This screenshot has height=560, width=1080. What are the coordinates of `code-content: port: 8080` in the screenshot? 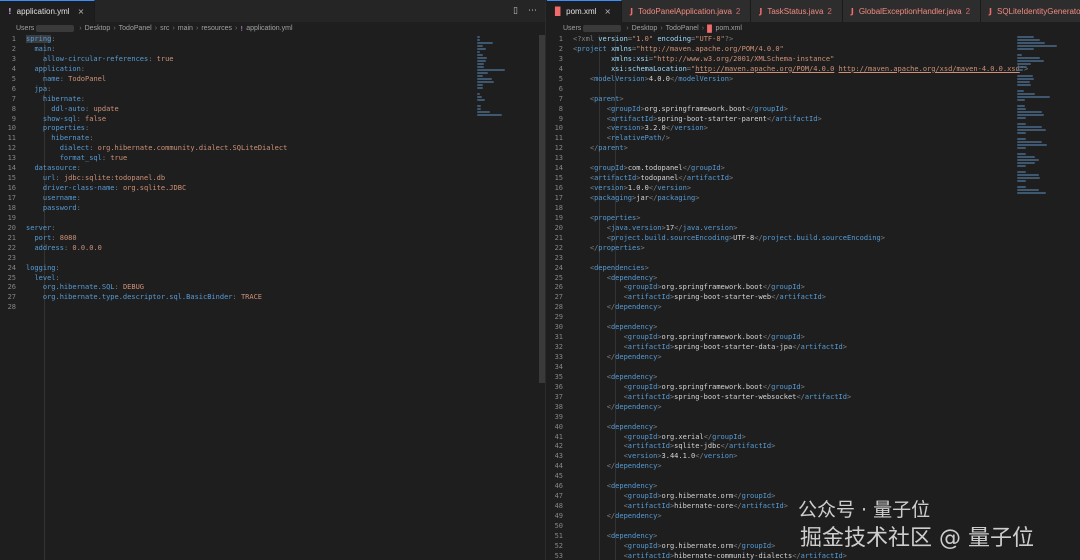 It's located at (285, 239).